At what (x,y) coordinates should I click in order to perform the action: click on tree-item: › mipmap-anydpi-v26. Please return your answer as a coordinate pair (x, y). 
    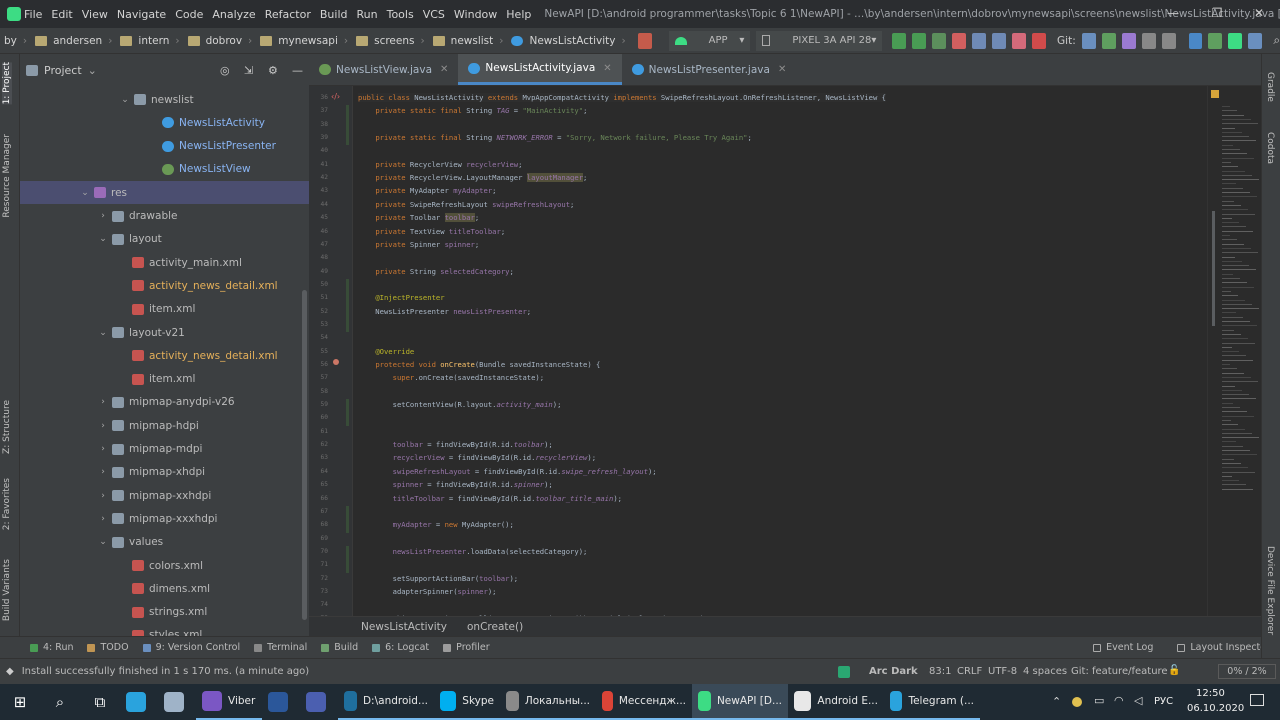
    Looking at the image, I should click on (164, 402).